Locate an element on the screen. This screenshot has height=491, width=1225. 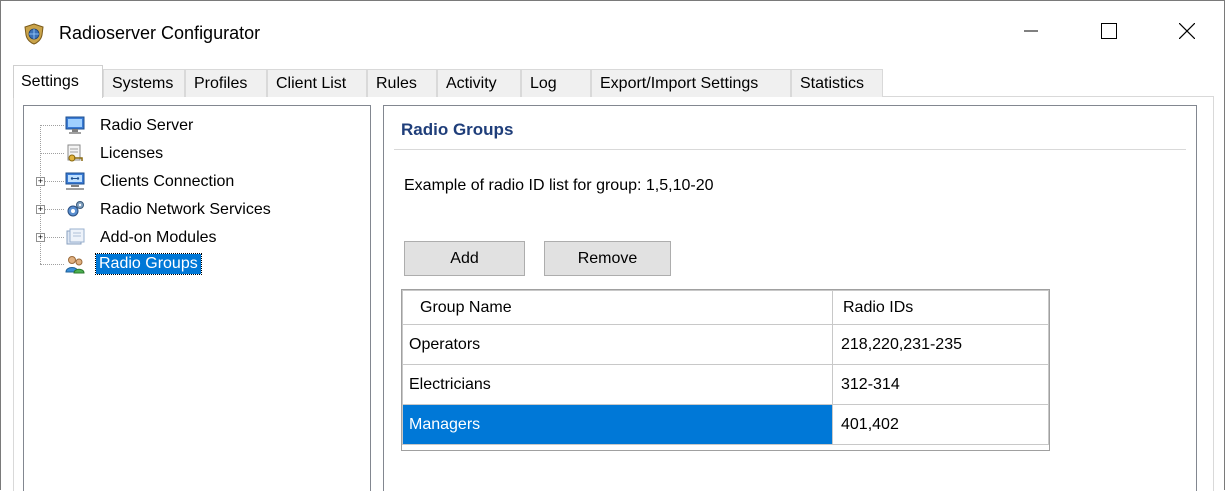
tab-label: Client List is located at coordinates (311, 83).